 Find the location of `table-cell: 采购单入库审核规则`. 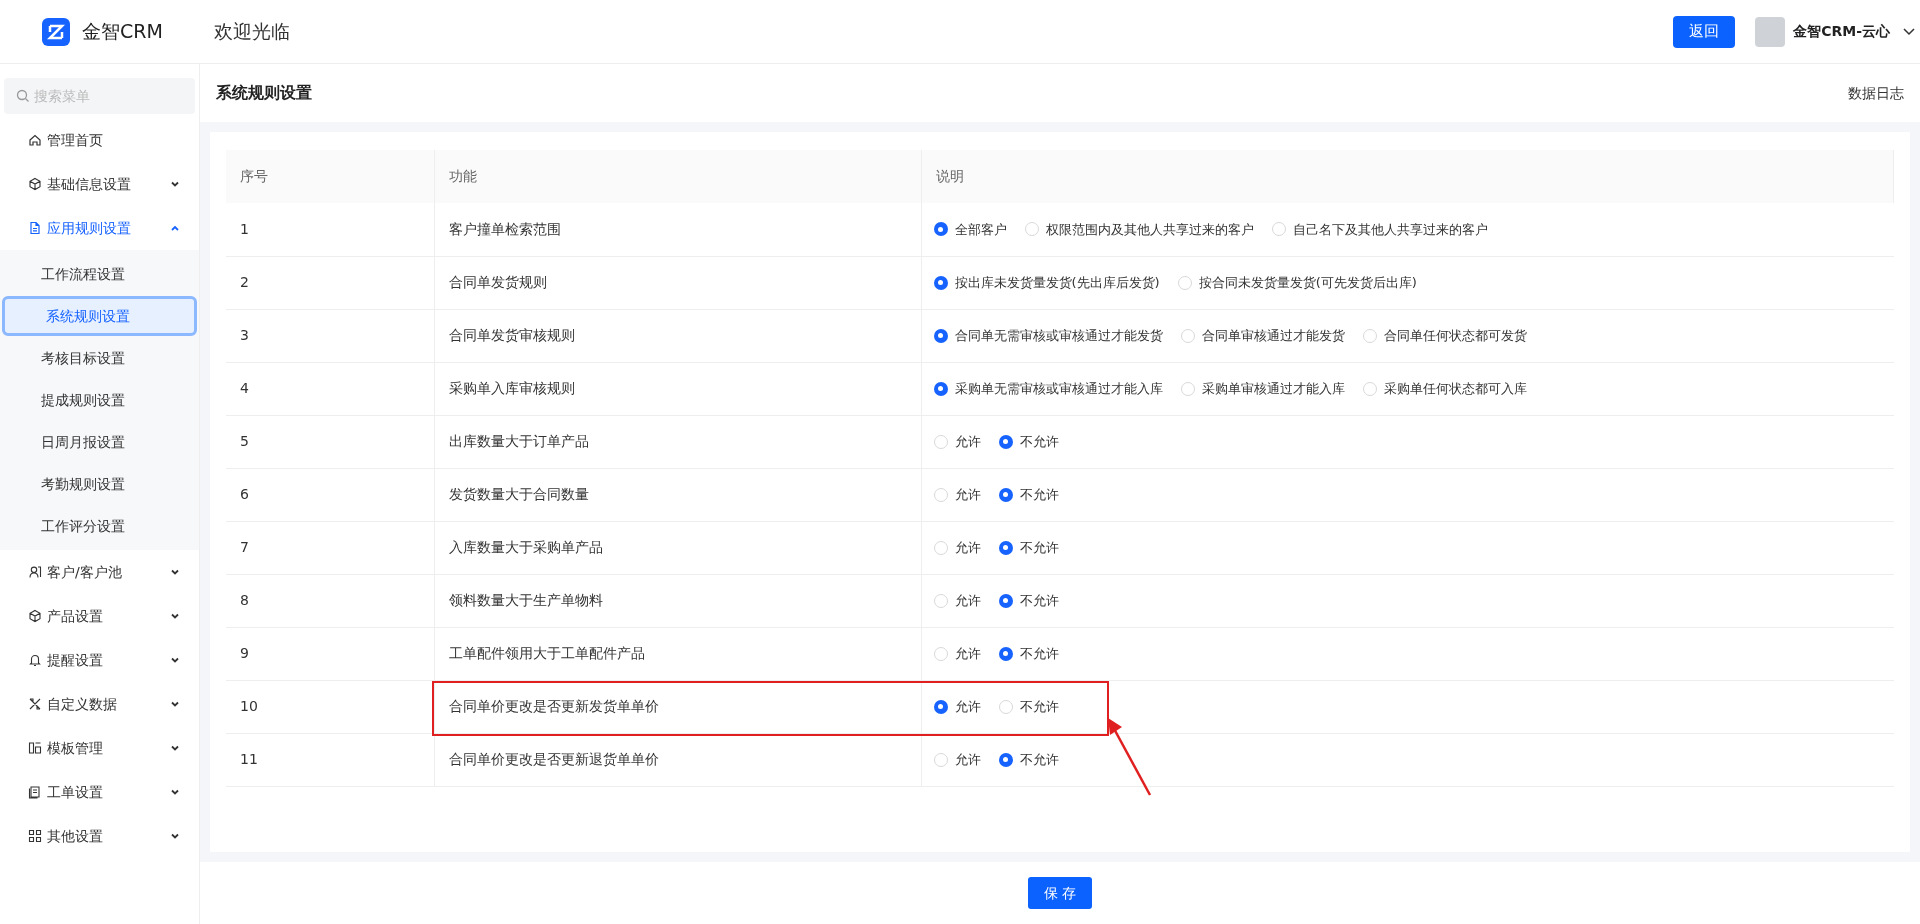

table-cell: 采购单入库审核规则 is located at coordinates (677, 388).